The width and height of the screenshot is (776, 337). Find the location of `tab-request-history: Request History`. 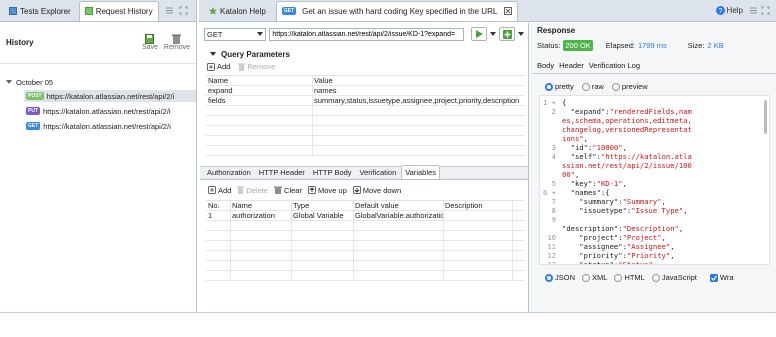

tab-request-history: Request History is located at coordinates (118, 10).